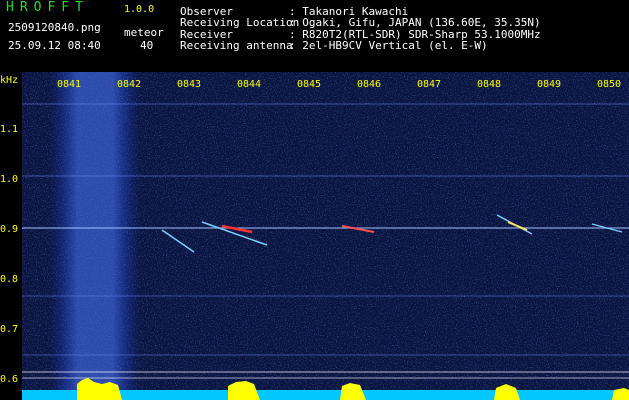 The height and width of the screenshot is (400, 629). What do you see at coordinates (249, 84) in the screenshot?
I see `time-tick: 0844` at bounding box center [249, 84].